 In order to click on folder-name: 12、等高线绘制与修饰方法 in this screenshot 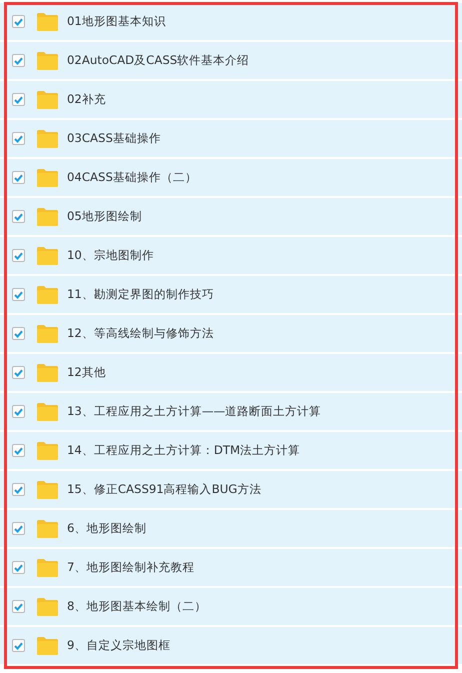, I will do `click(140, 333)`.